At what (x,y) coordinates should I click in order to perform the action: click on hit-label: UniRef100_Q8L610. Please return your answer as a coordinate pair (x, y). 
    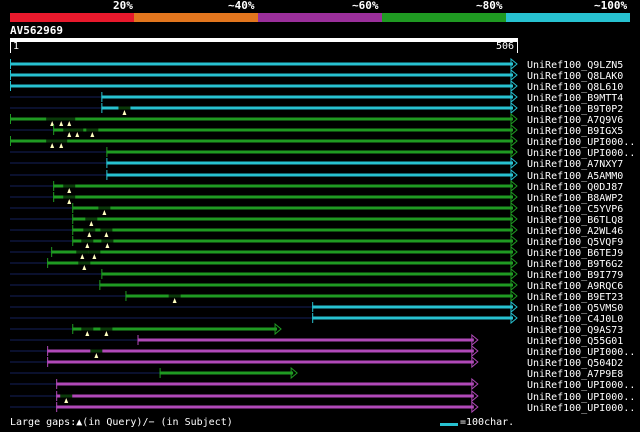
    Looking at the image, I should click on (575, 87).